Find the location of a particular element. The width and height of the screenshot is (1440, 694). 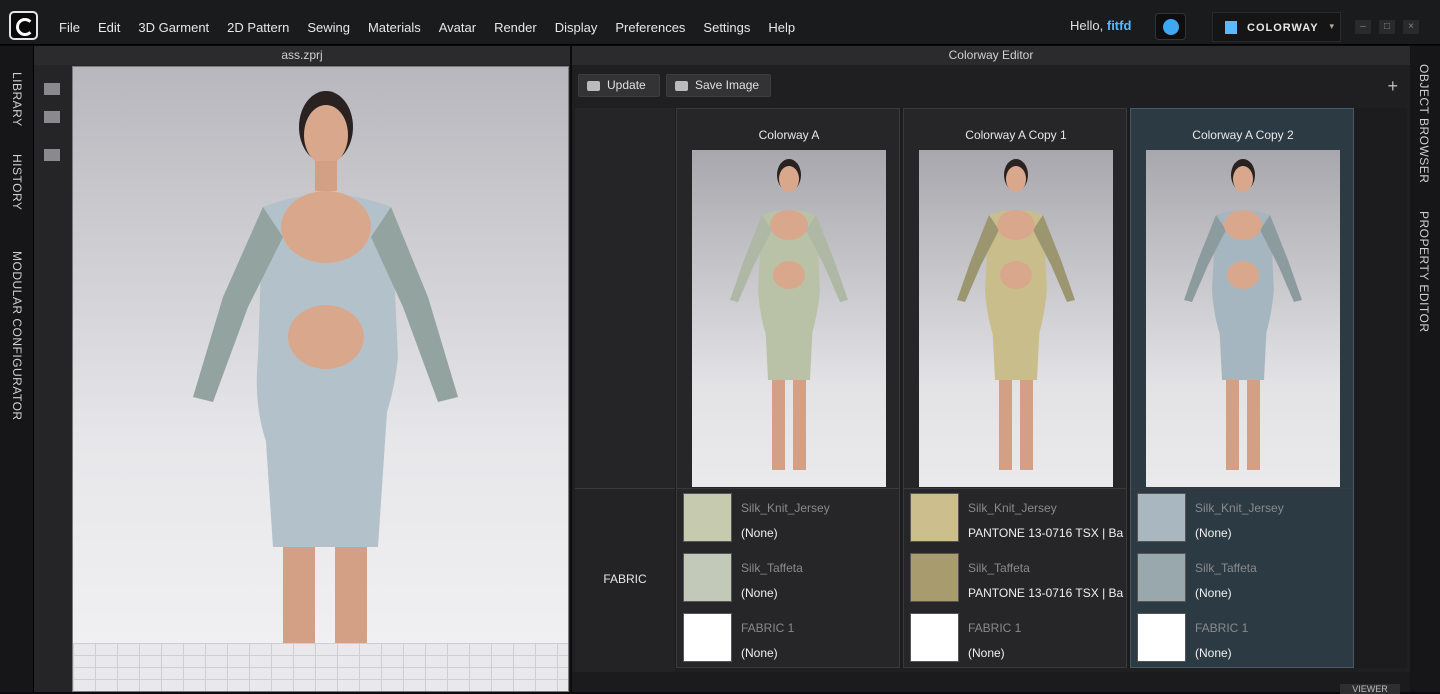

menu-item-file: File is located at coordinates (69, 28).